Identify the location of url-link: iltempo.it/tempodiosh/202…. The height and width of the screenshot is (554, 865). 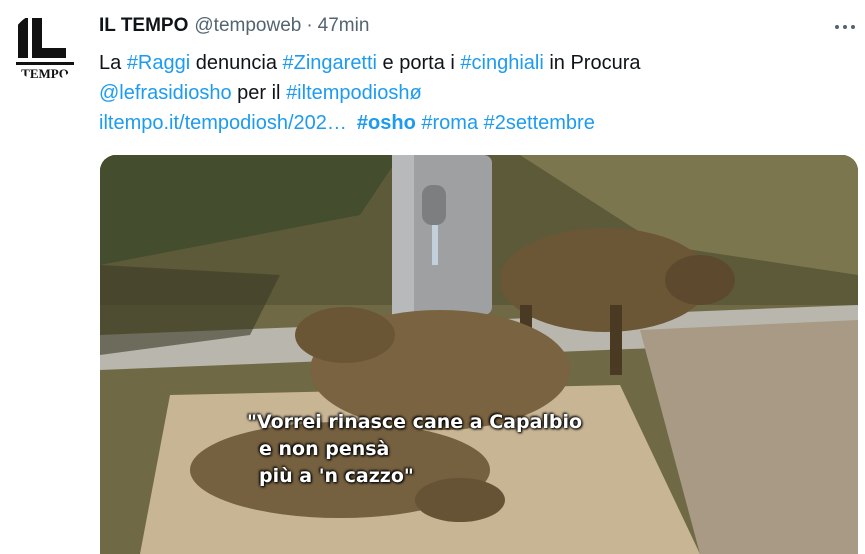
(223, 123).